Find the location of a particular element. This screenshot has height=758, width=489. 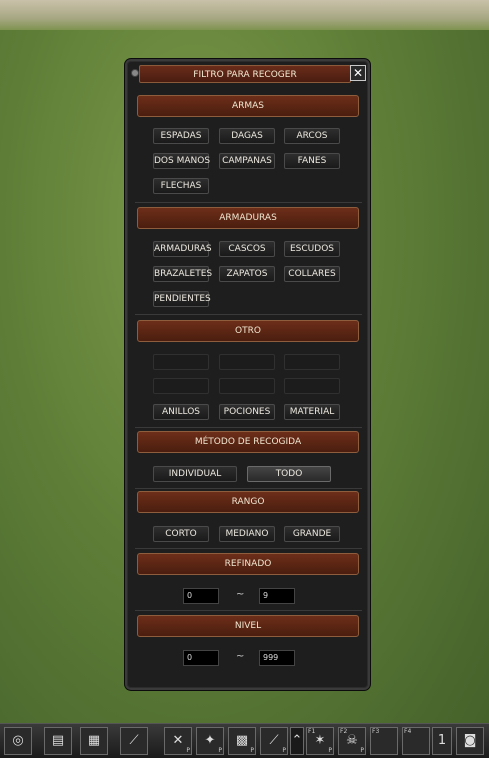

filter-button-collares: COLLARES is located at coordinates (312, 274).